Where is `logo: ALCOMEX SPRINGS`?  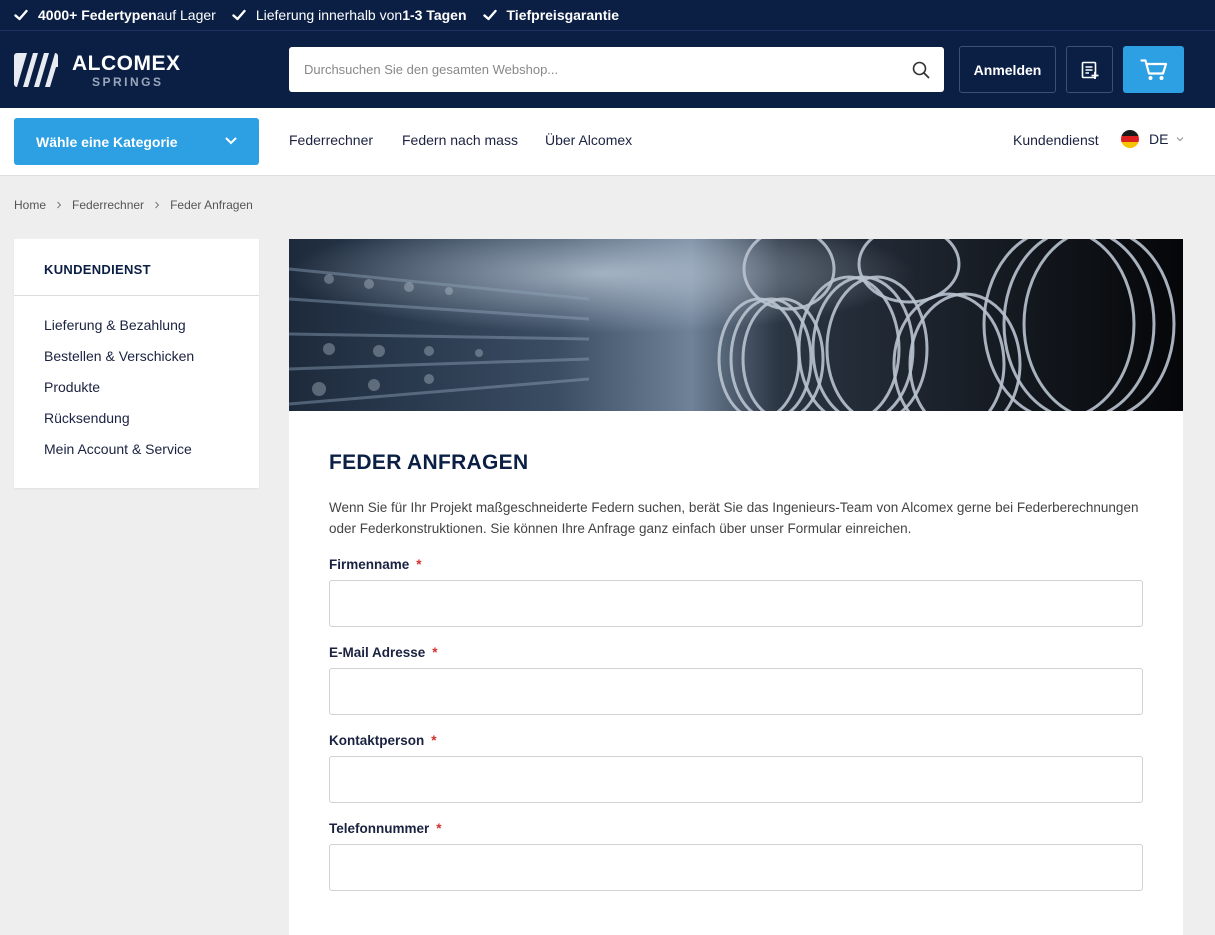 logo: ALCOMEX SPRINGS is located at coordinates (97, 70).